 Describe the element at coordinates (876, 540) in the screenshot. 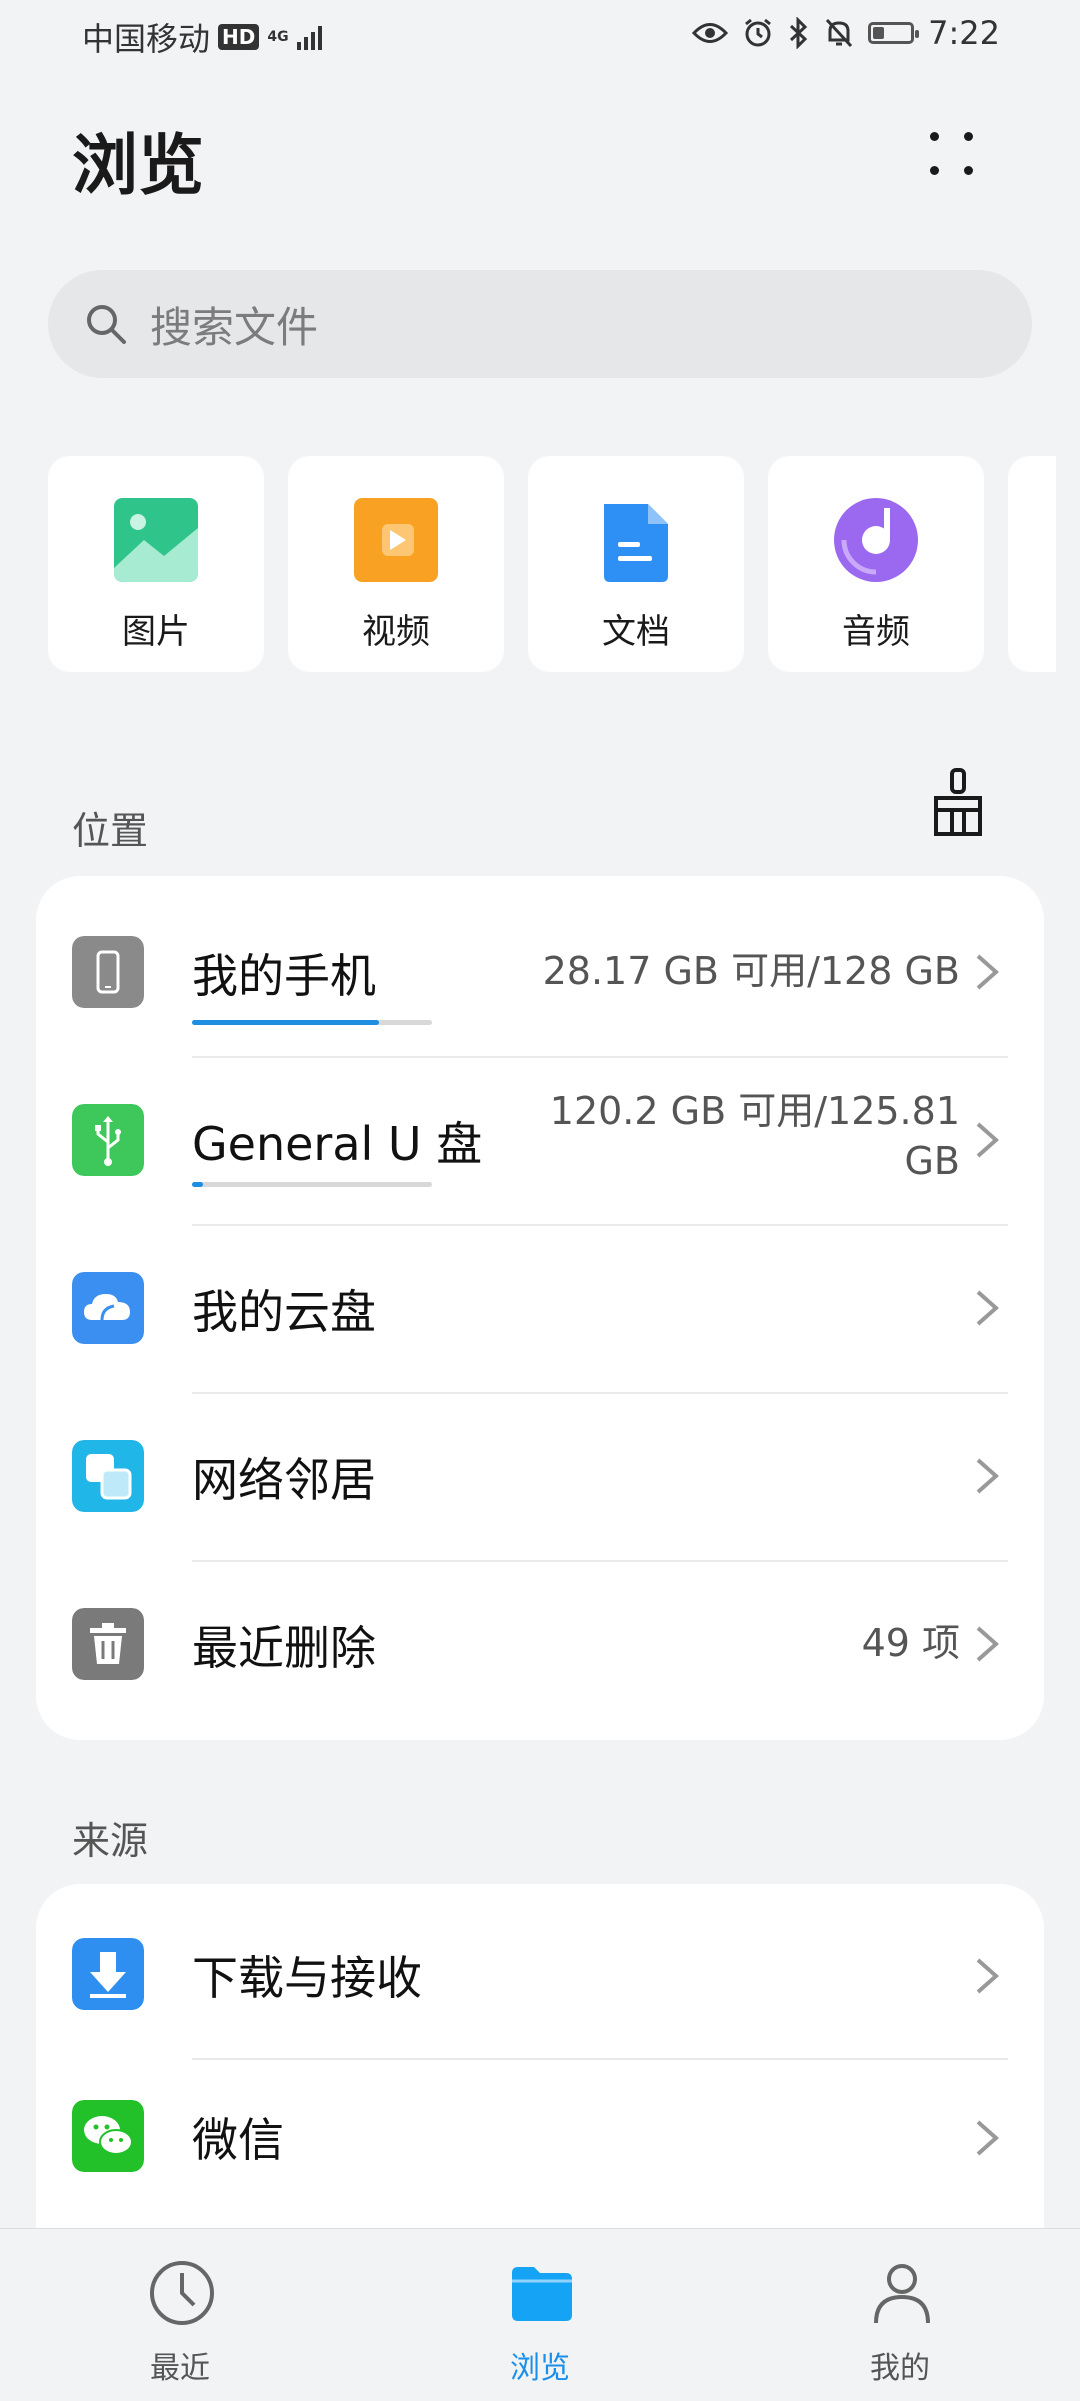

I see `audio-icon` at that location.